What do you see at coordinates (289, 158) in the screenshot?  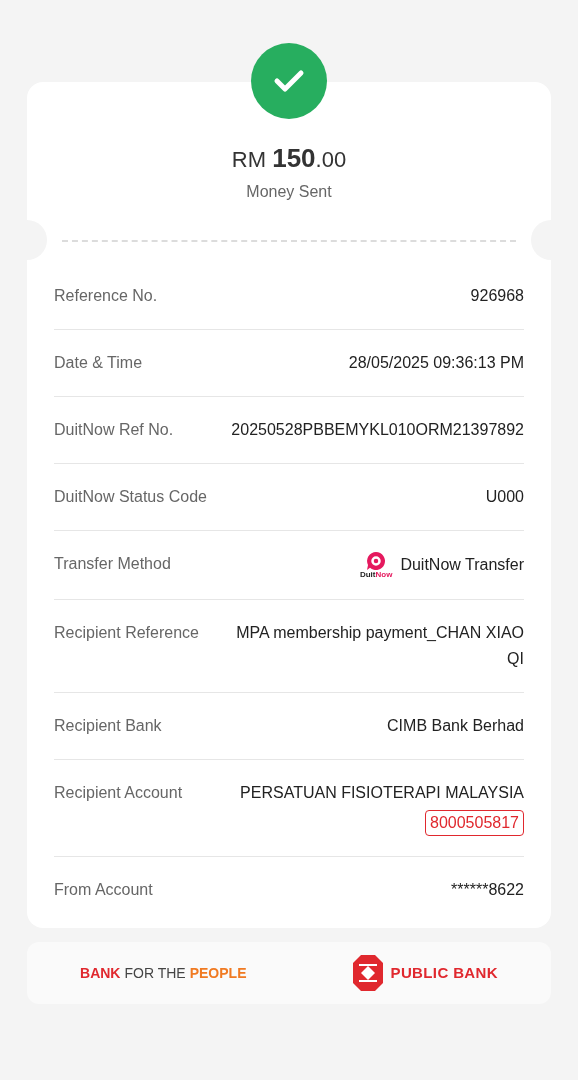 I see `amount: RM 150.00` at bounding box center [289, 158].